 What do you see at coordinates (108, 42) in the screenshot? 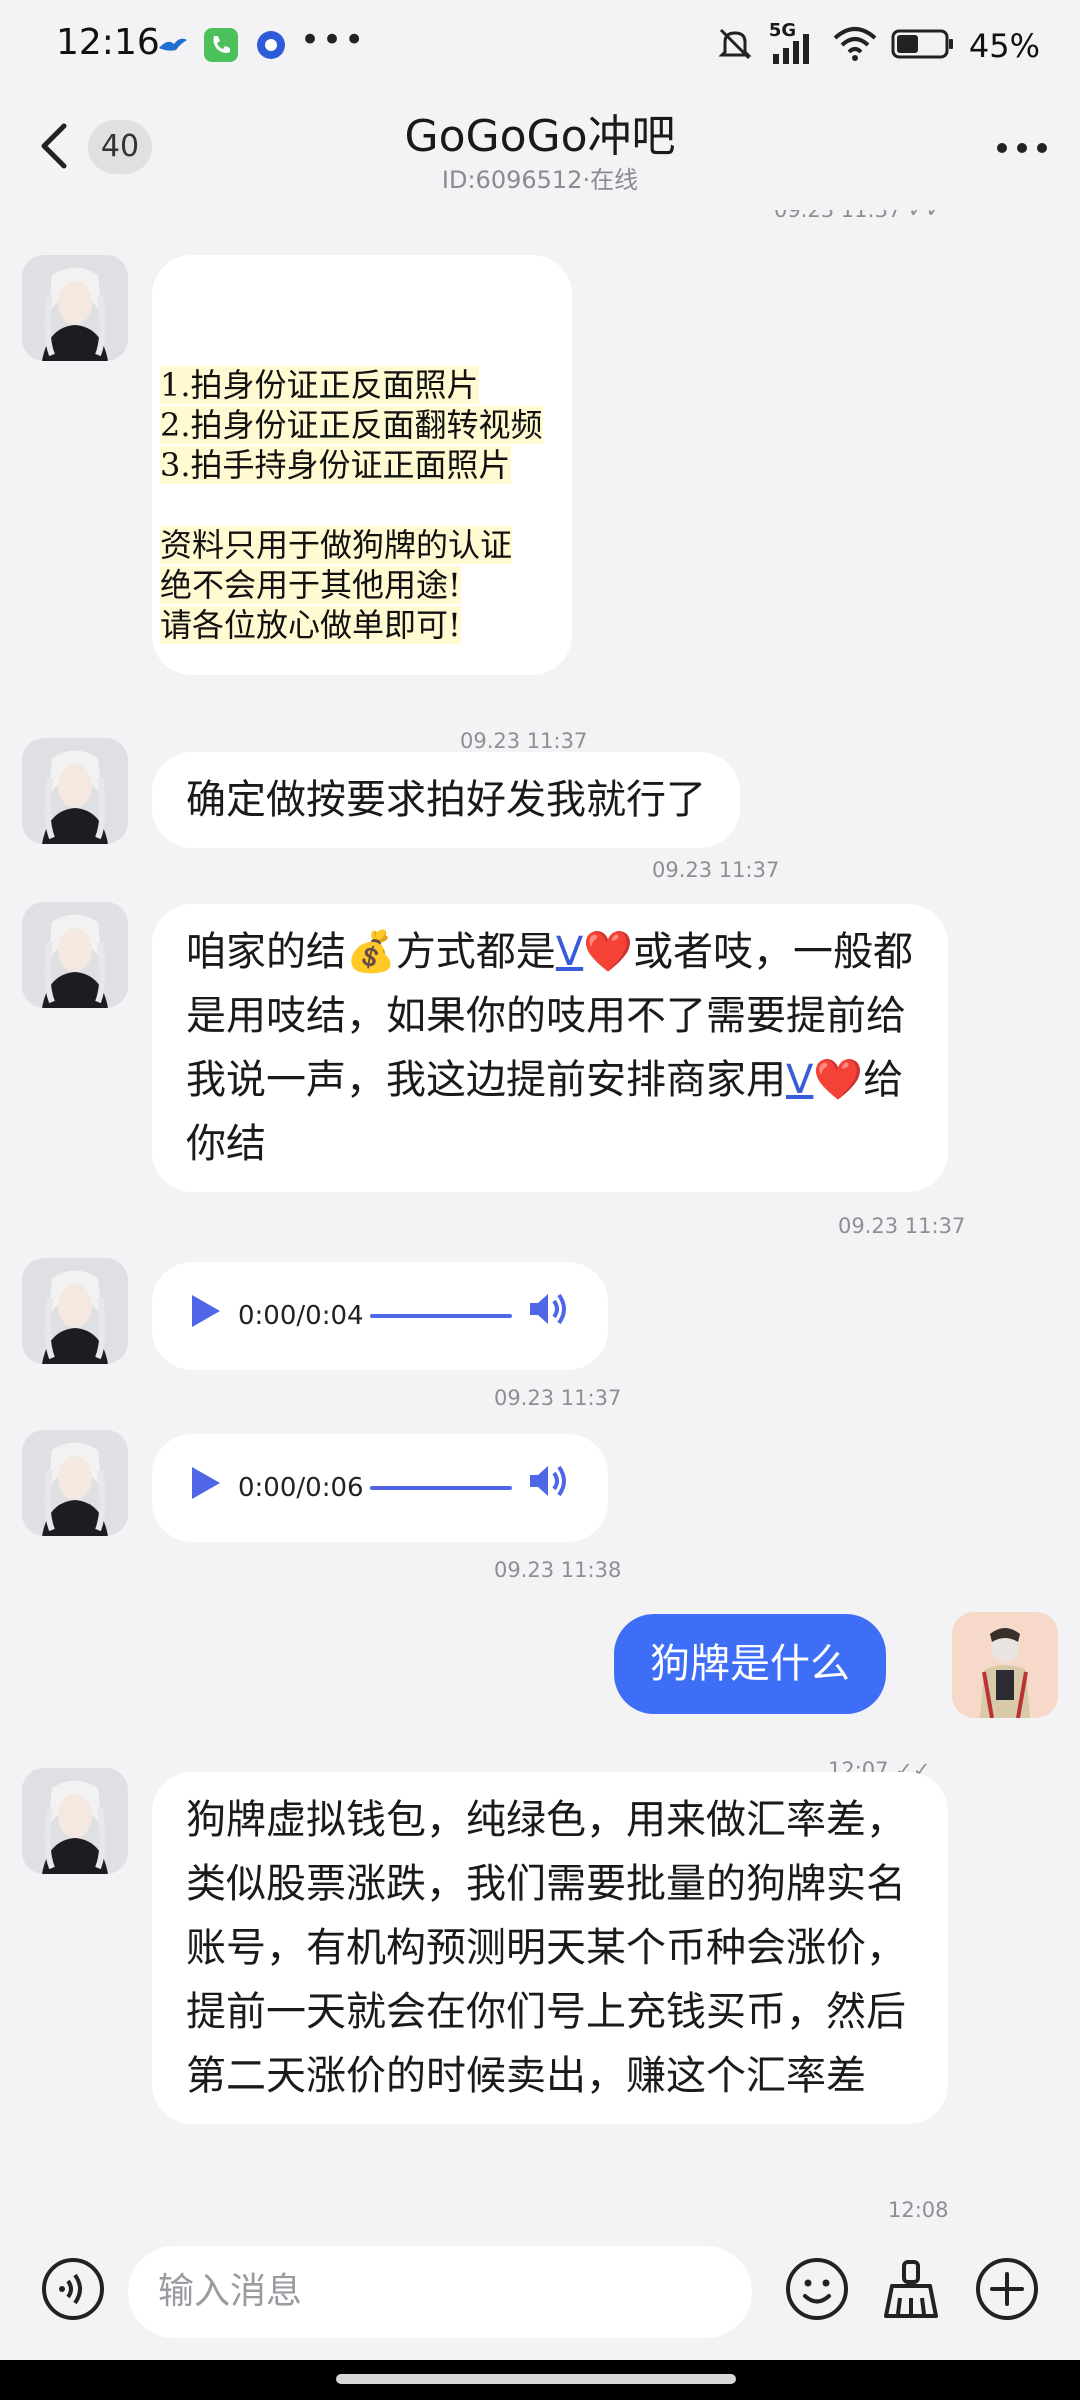
I see `status-time: 12:16` at bounding box center [108, 42].